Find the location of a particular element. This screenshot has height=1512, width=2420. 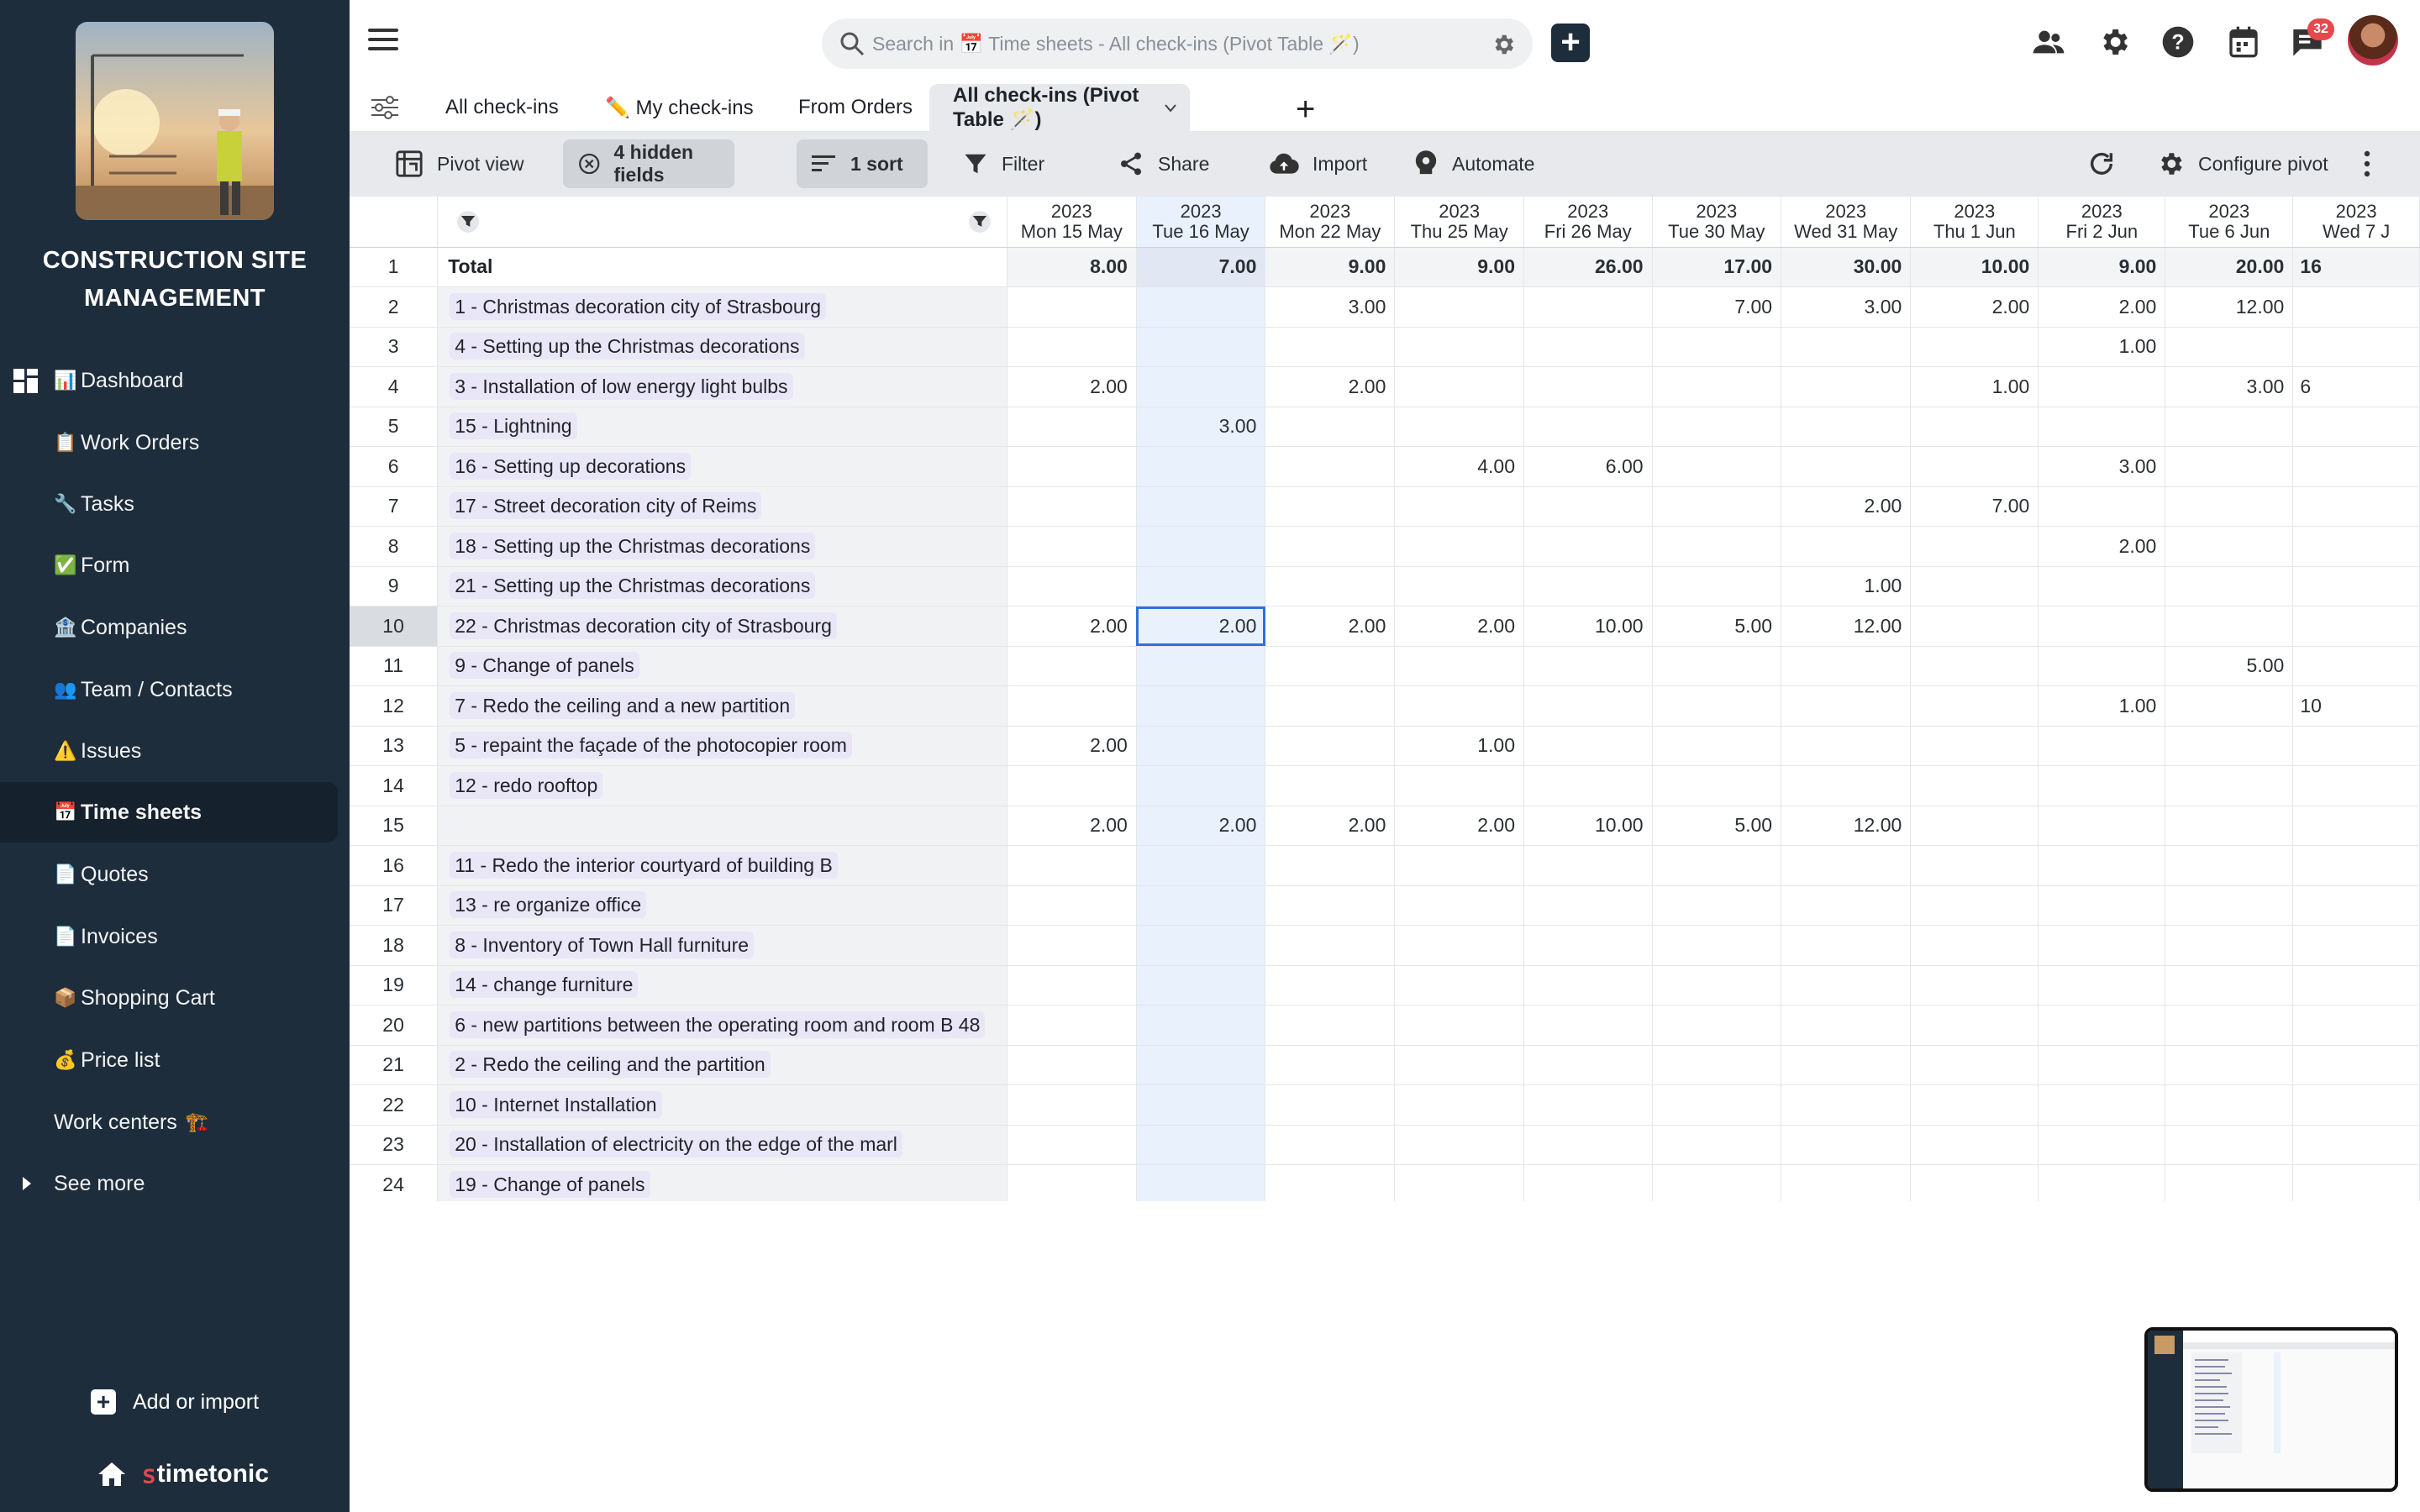

row-label-cell: 10 - Internet Installation is located at coordinates (722, 1105).